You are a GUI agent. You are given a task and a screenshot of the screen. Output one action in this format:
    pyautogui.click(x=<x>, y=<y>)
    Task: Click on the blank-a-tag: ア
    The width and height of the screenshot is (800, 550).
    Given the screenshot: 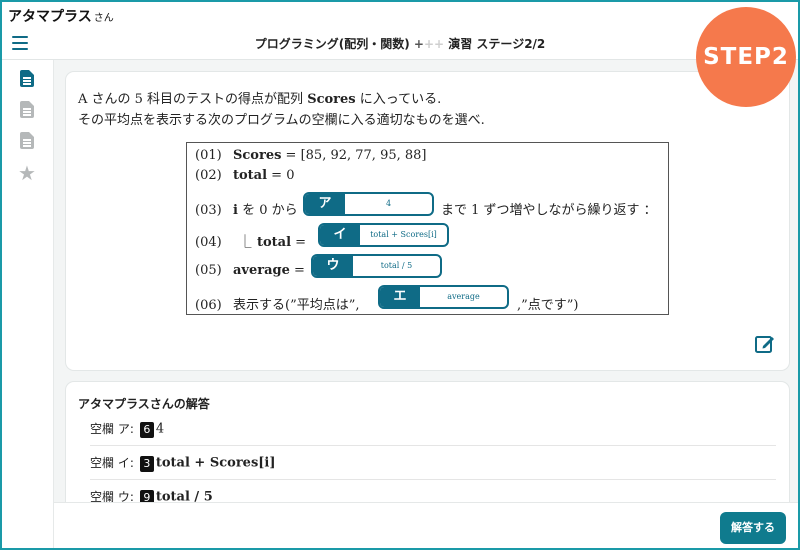 What is the action you would take?
    pyautogui.click(x=325, y=204)
    